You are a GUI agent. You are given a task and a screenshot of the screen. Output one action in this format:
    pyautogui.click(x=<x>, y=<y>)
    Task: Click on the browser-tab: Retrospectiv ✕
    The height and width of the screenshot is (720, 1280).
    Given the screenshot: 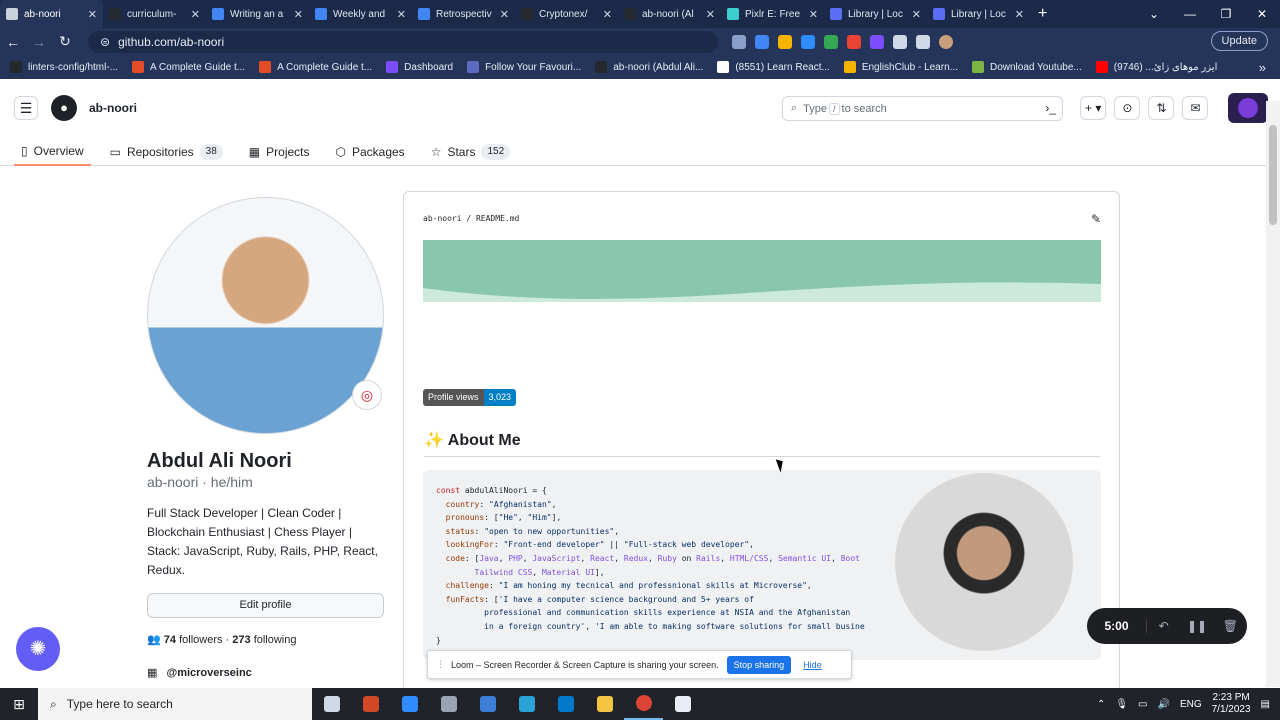 What is the action you would take?
    pyautogui.click(x=463, y=14)
    